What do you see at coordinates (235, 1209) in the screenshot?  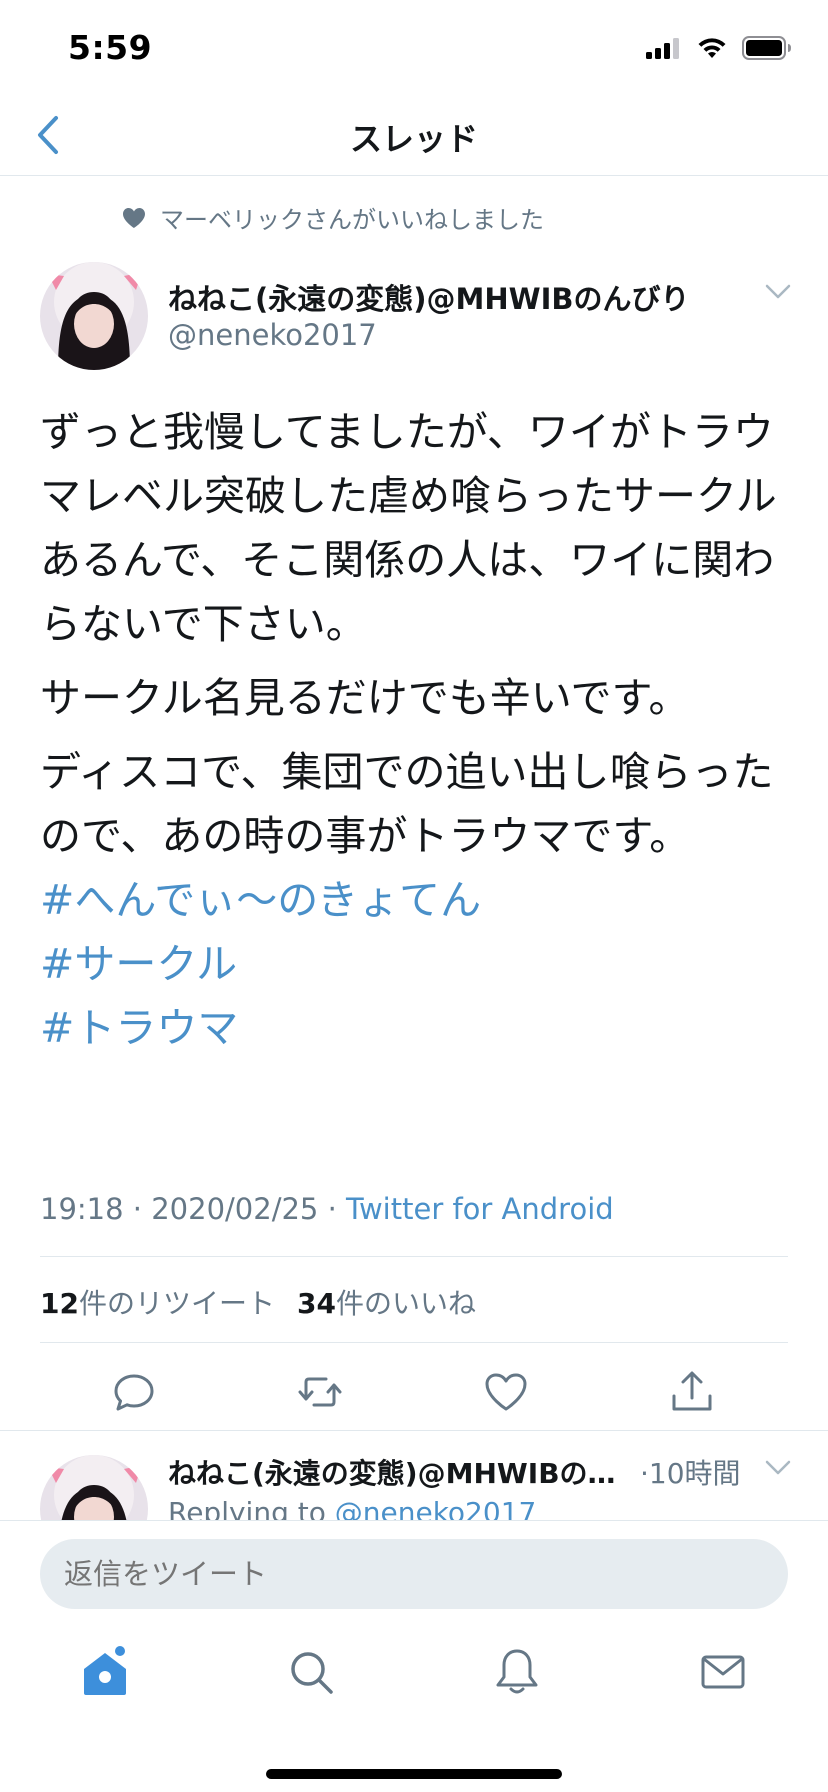 I see `tweet-date: 2020/02/25` at bounding box center [235, 1209].